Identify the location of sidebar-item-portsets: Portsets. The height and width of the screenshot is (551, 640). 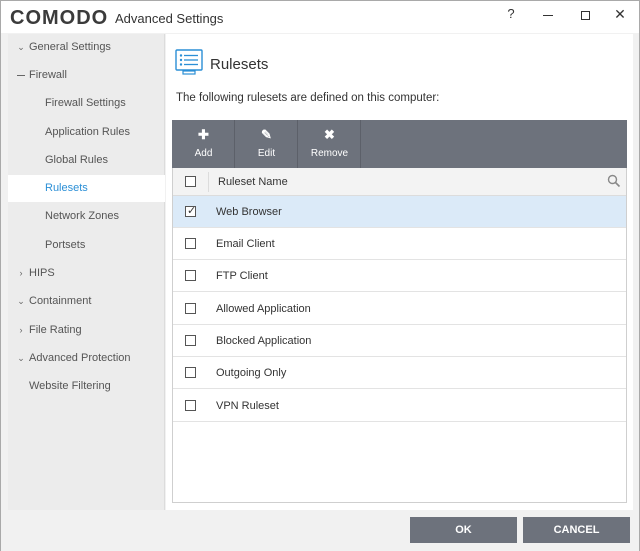
(86, 245).